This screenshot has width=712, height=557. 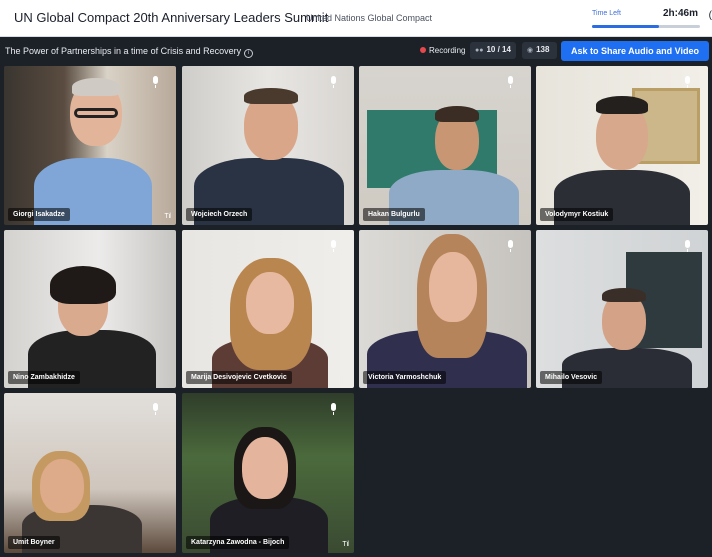 I want to click on organizer-name: United Nations Global Compact, so click(x=369, y=18).